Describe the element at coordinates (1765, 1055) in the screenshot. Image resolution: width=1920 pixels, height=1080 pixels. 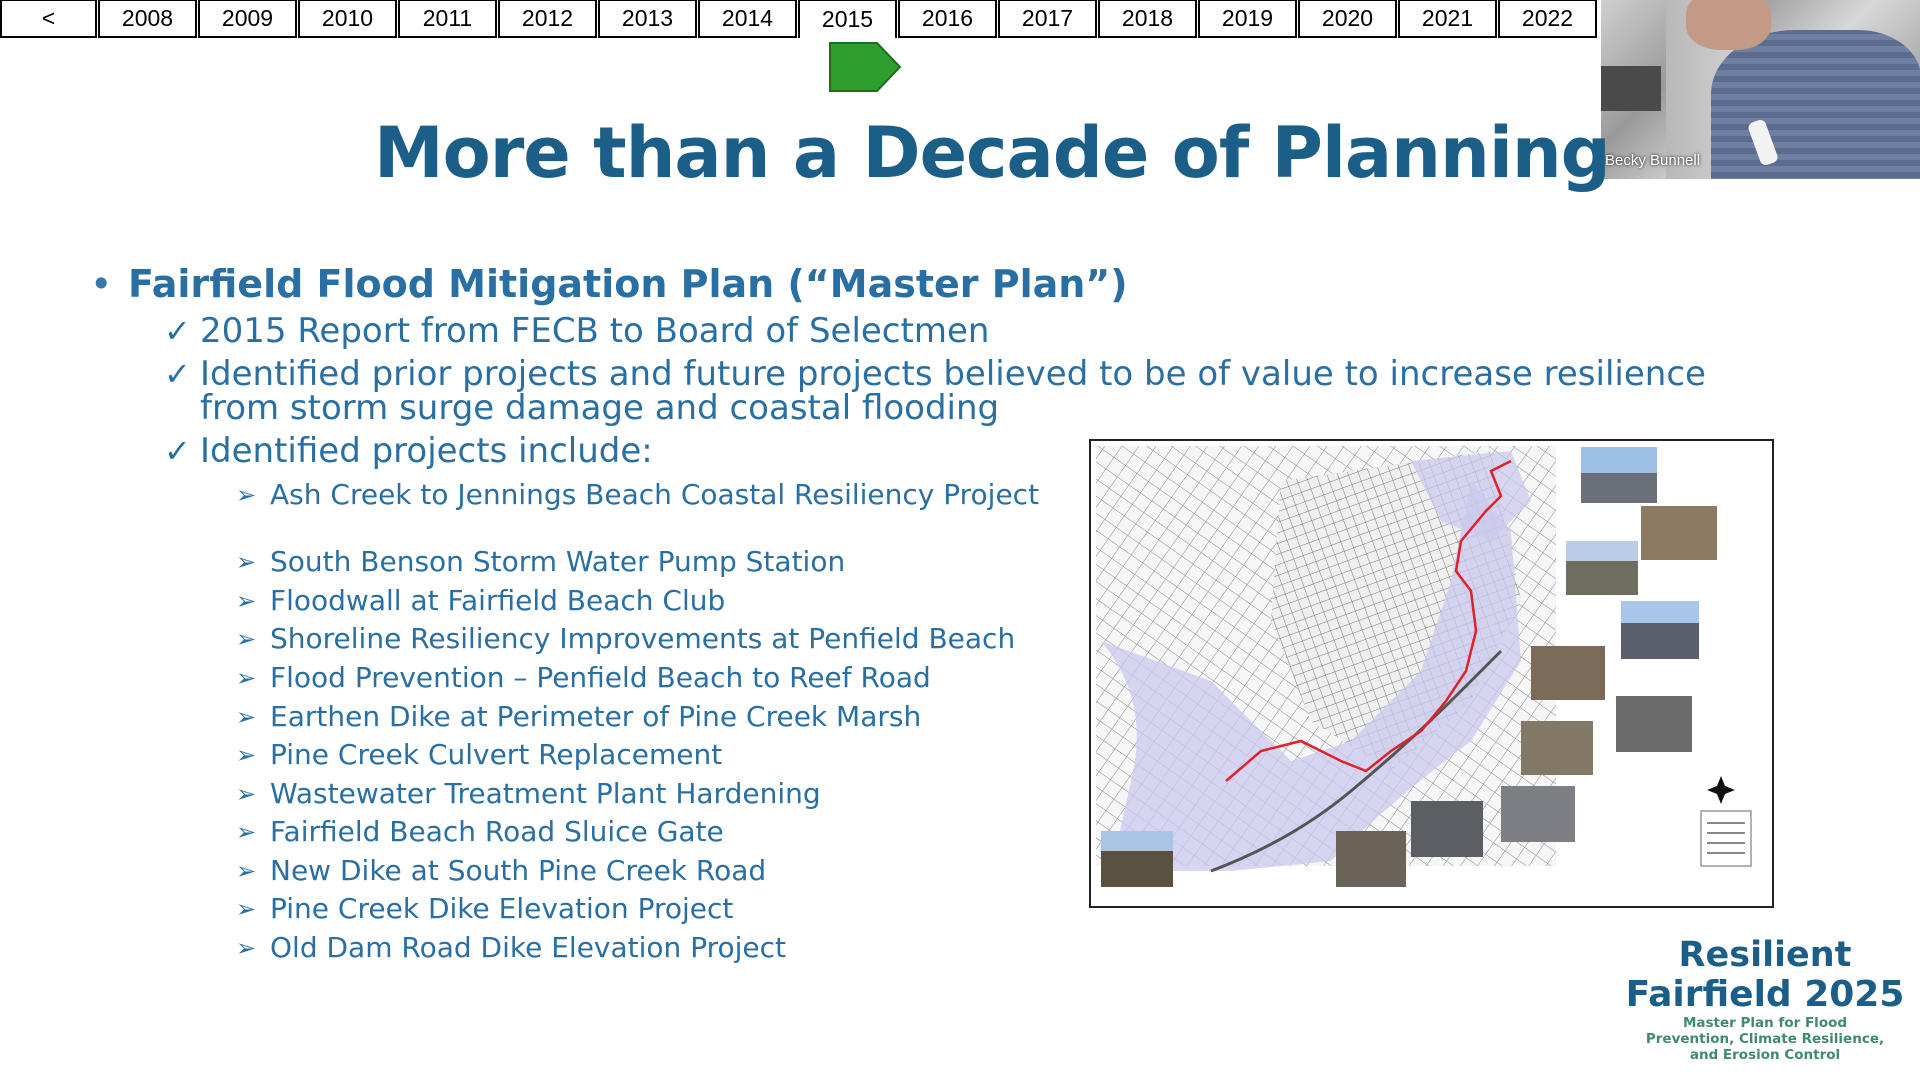
I see `logo-tagline-3: and Erosion Control` at that location.